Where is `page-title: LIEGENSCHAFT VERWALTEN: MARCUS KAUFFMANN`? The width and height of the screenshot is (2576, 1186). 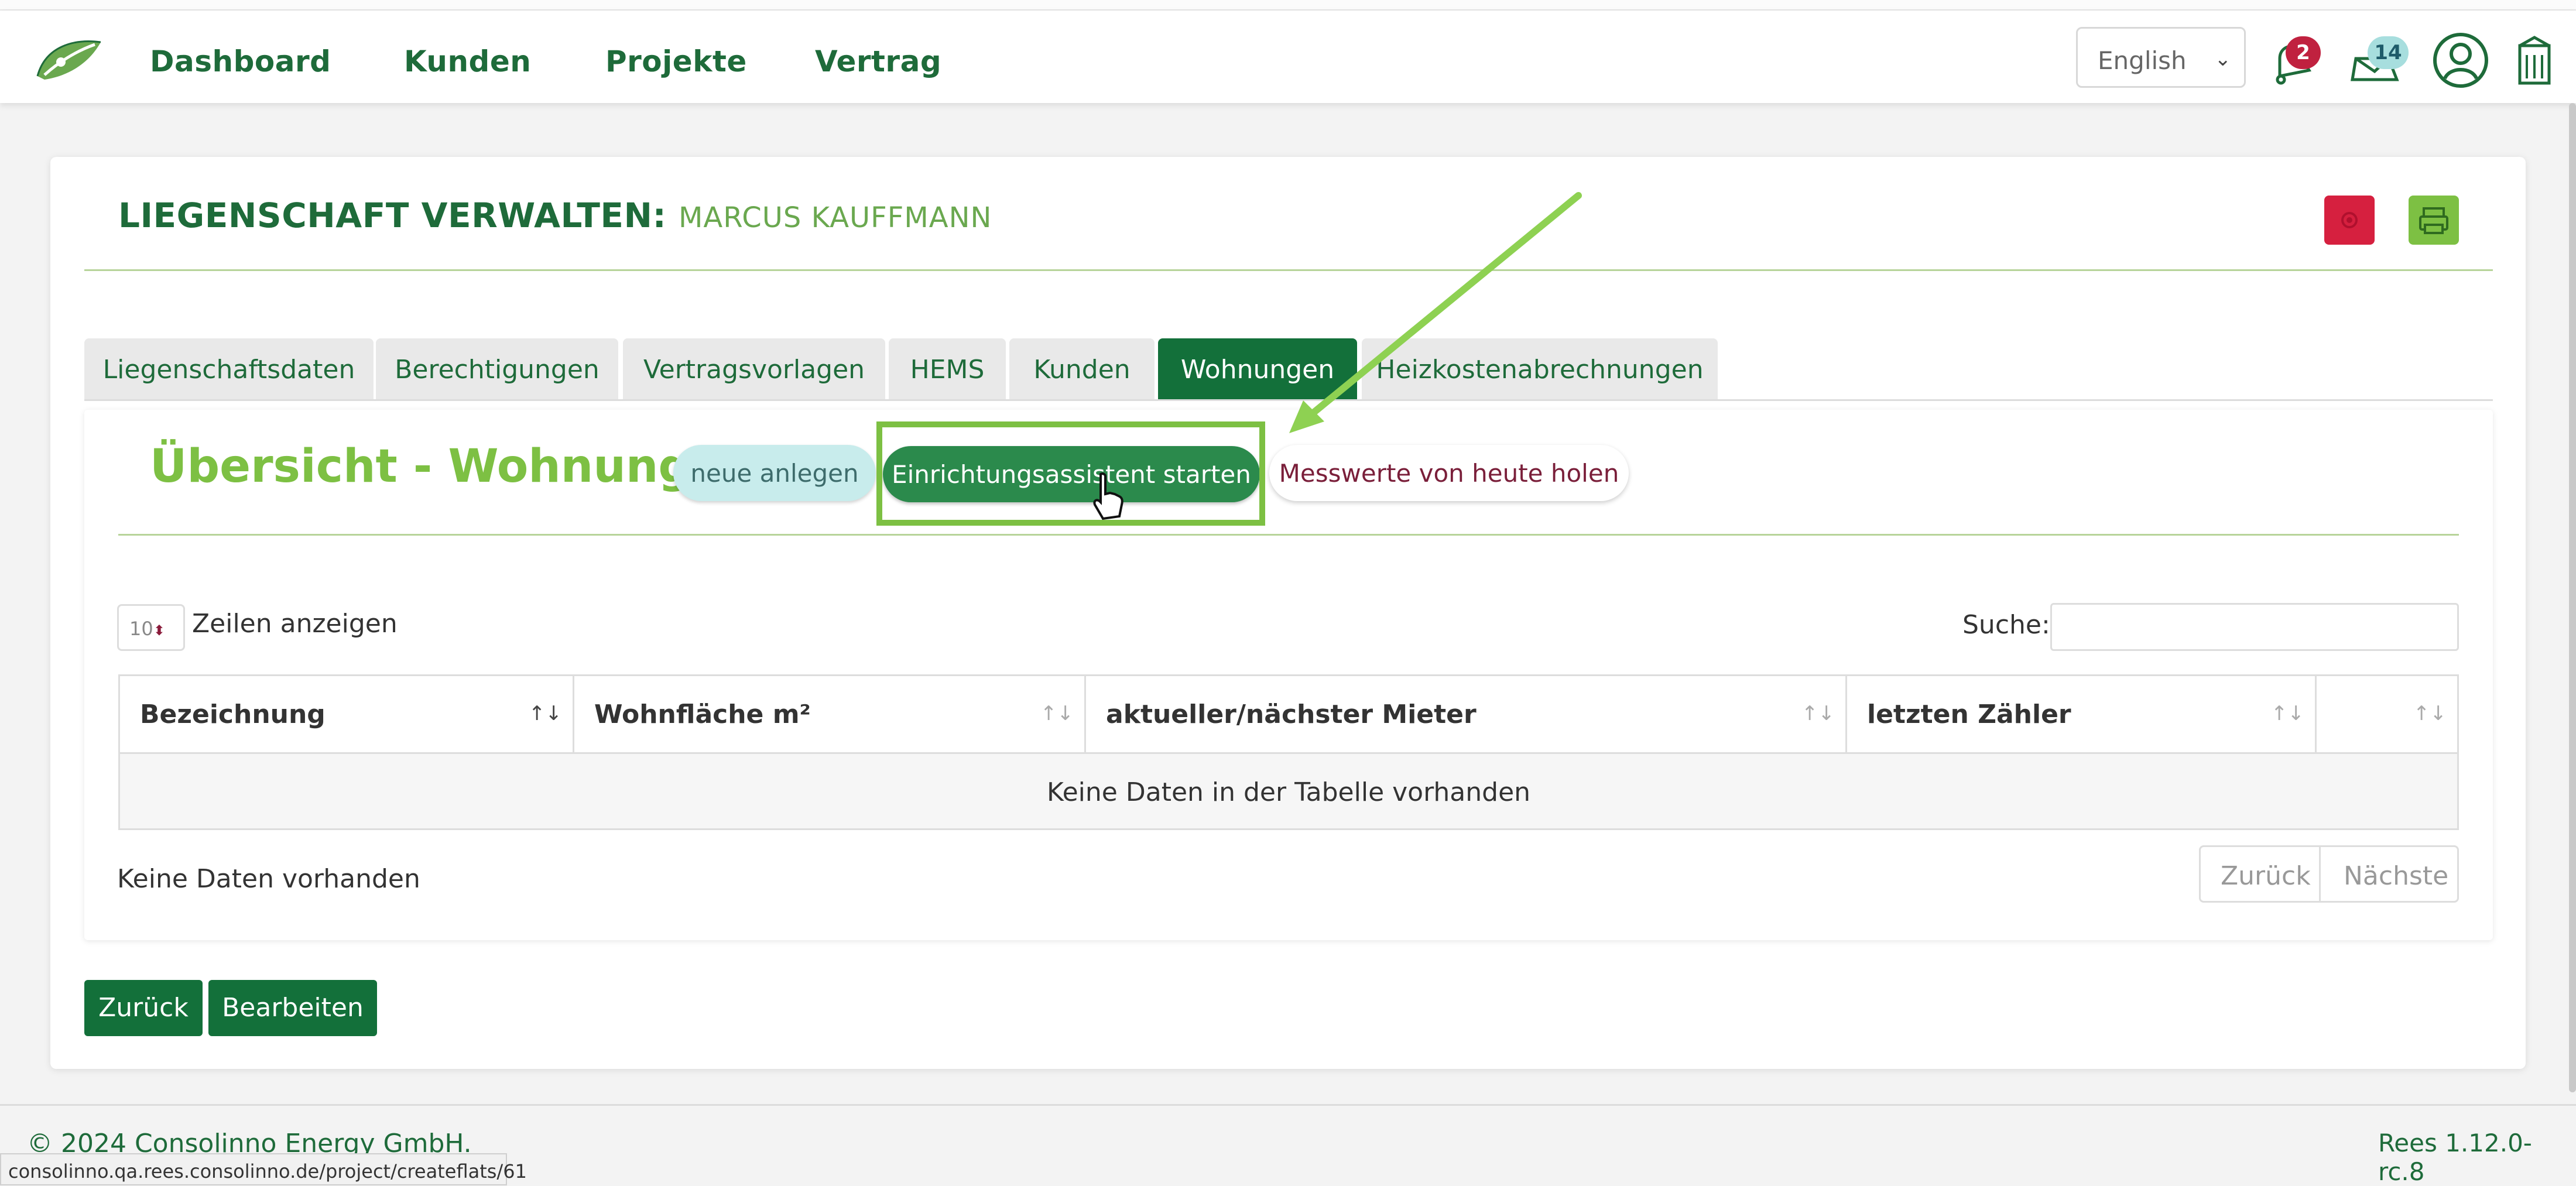
page-title: LIEGENSCHAFT VERWALTEN: MARCUS KAUFFMANN is located at coordinates (555, 215).